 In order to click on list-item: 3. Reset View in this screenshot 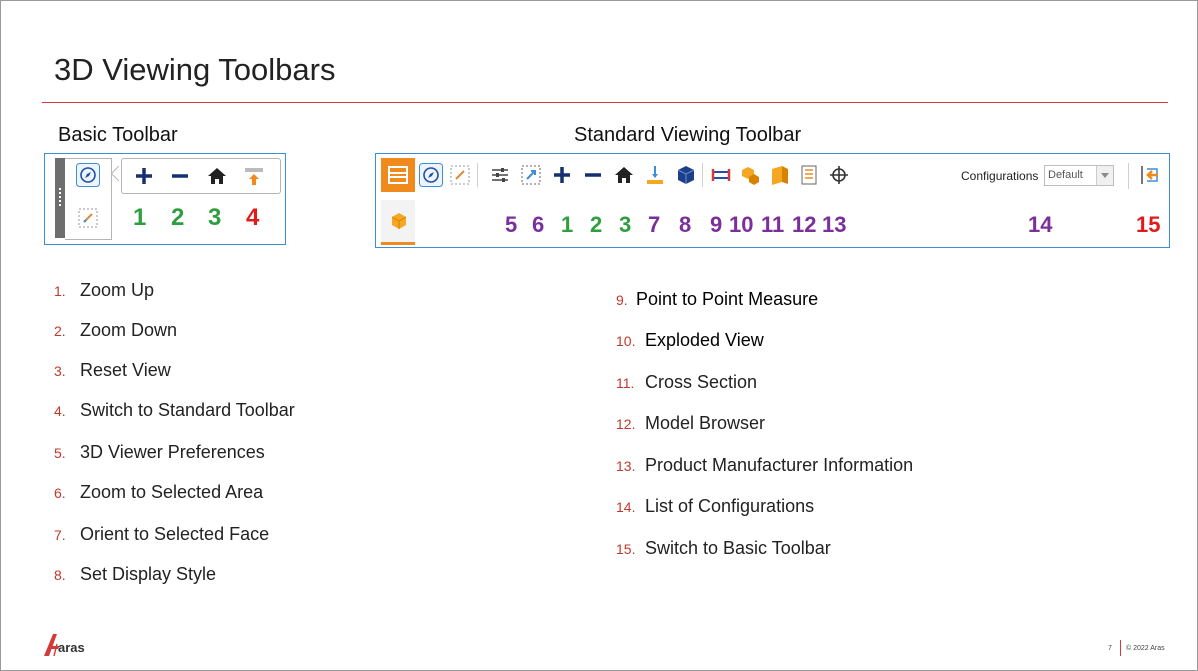, I will do `click(112, 370)`.